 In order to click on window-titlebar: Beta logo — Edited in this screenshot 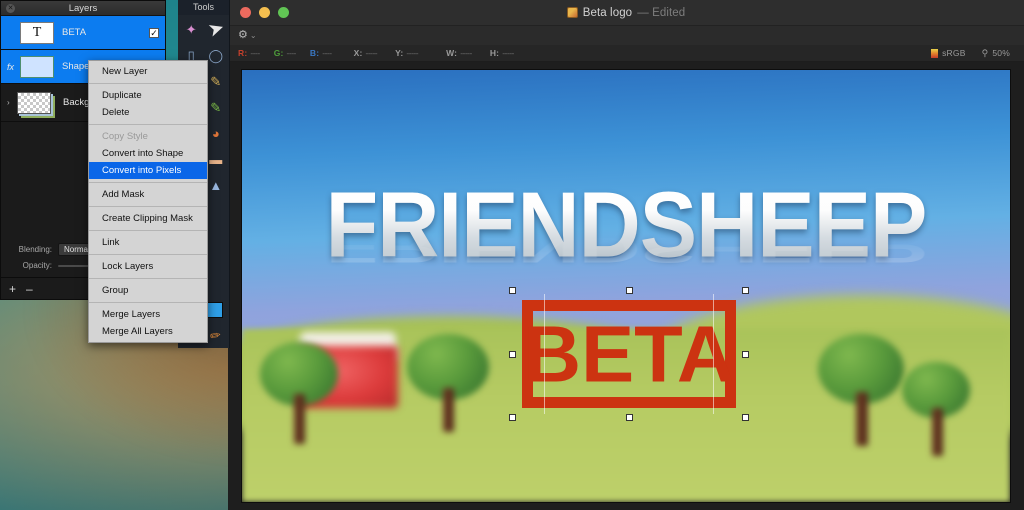, I will do `click(626, 13)`.